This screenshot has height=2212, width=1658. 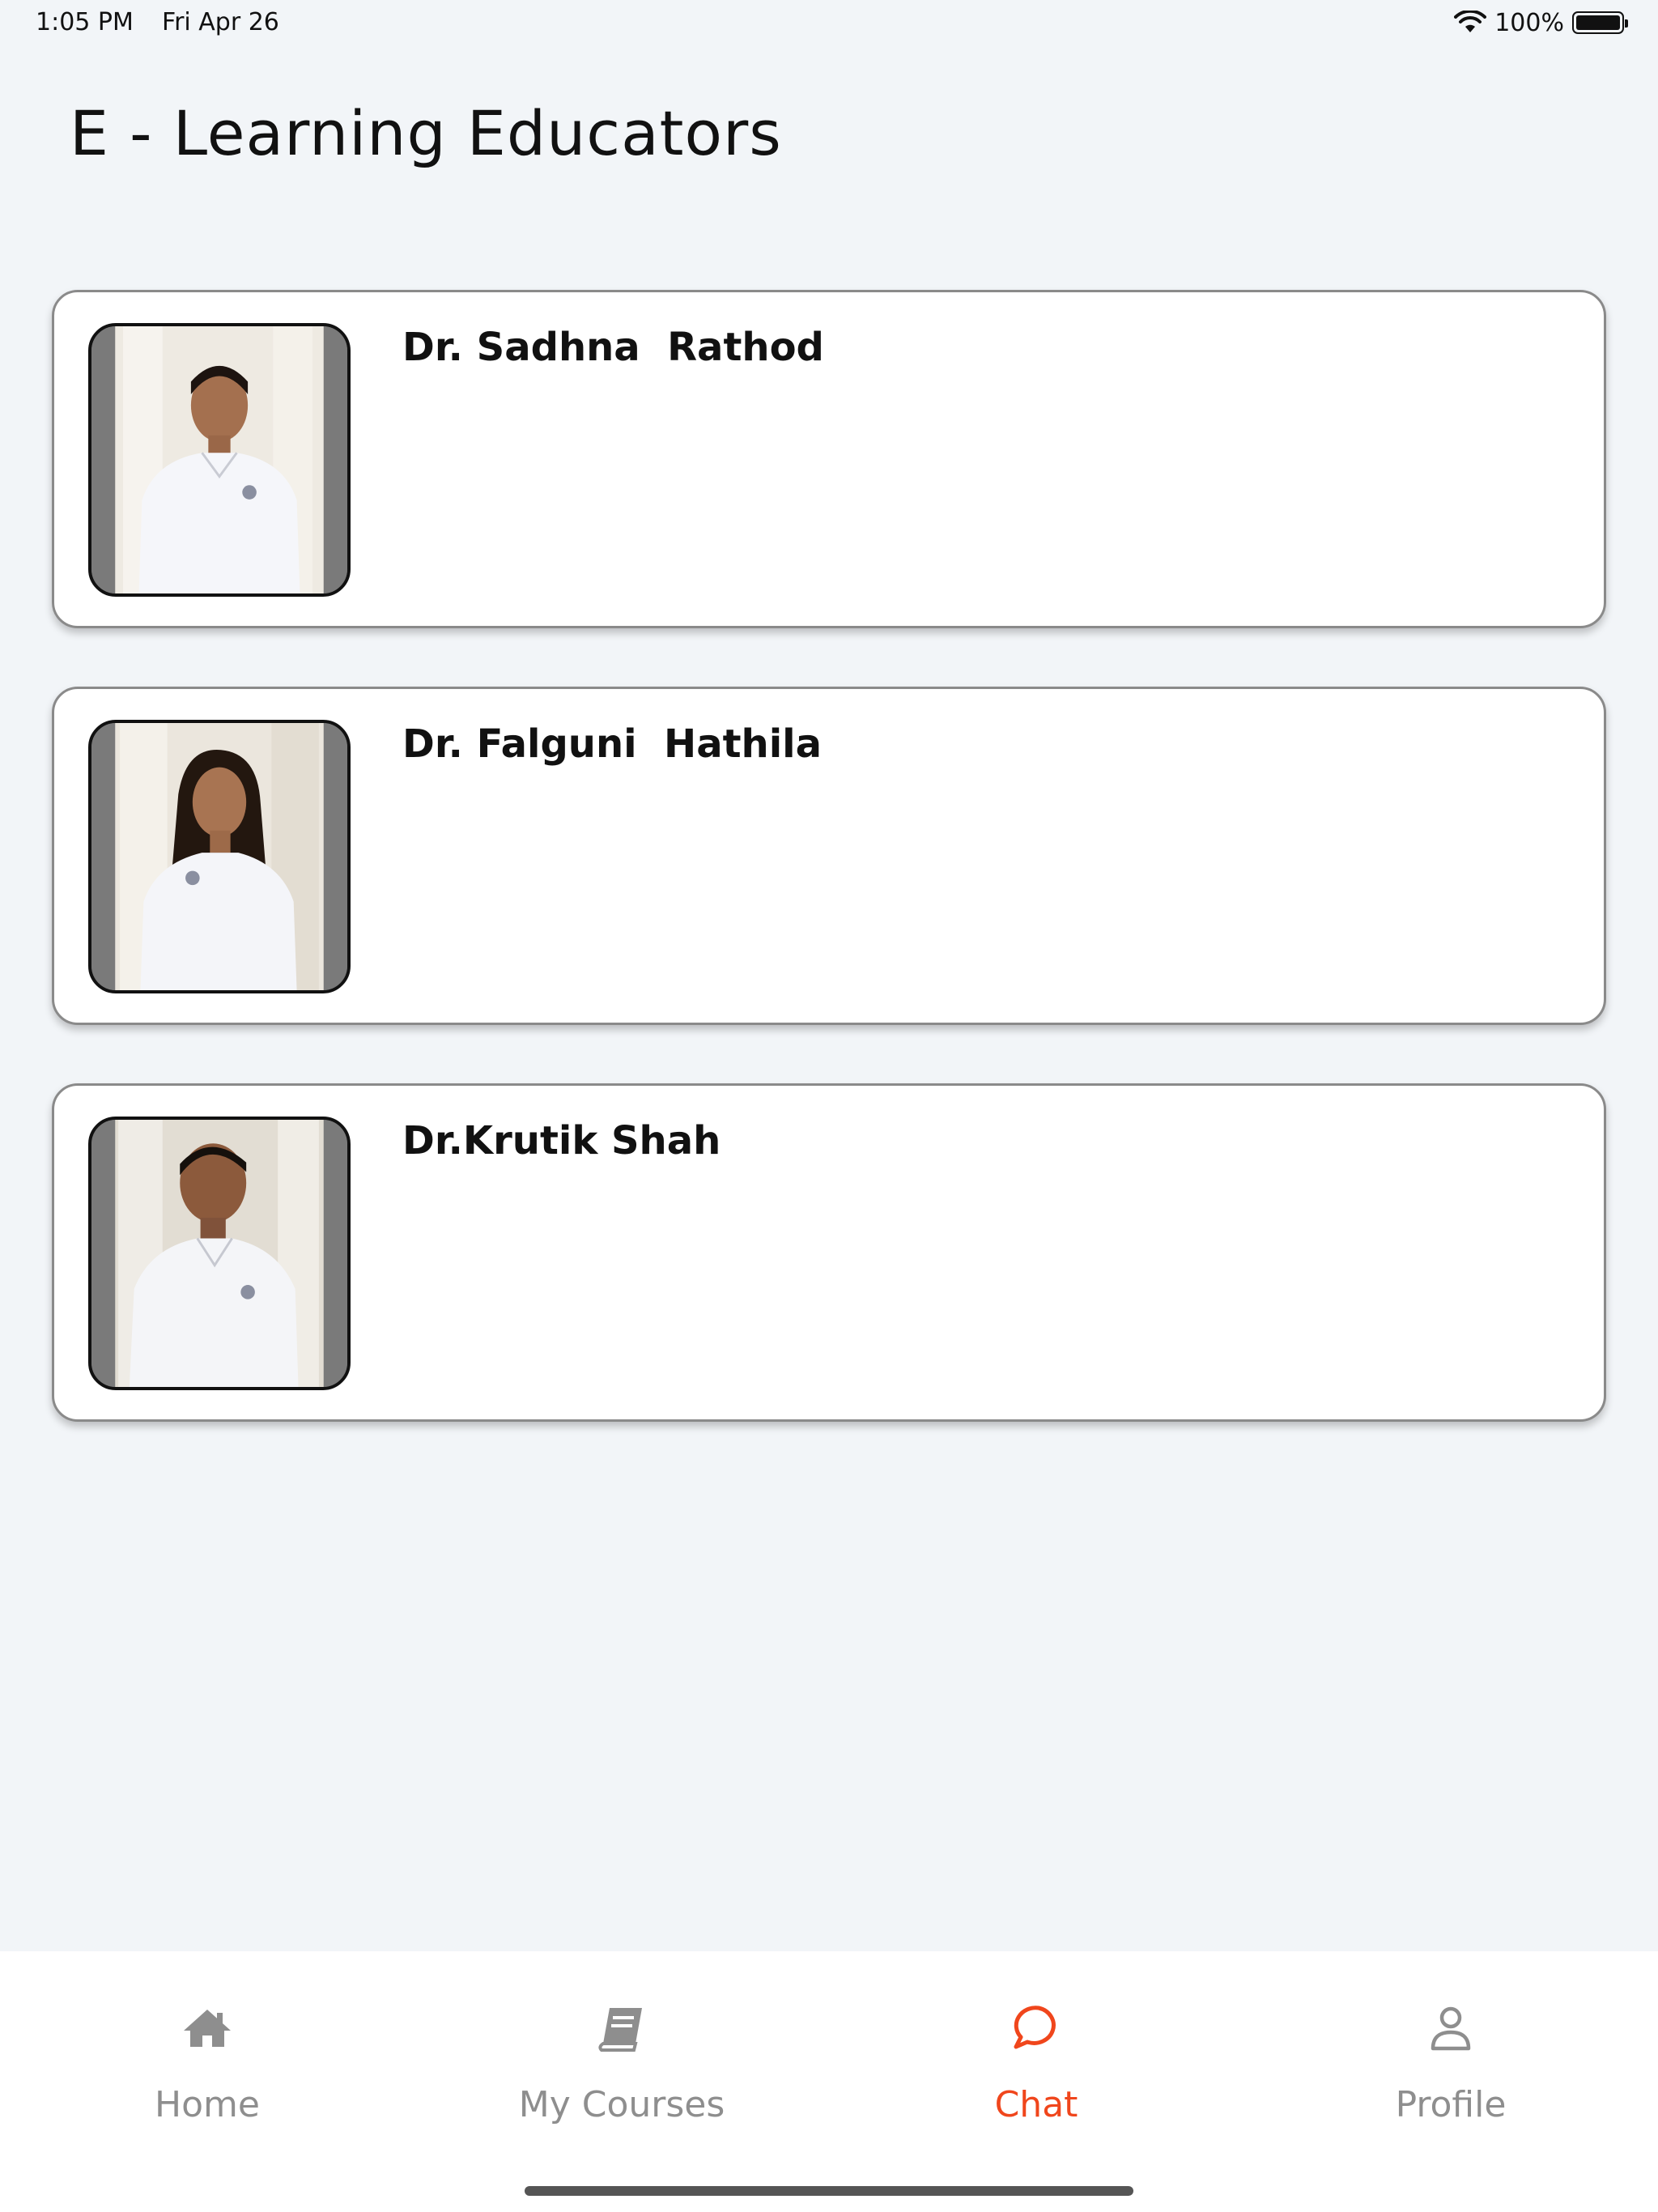 I want to click on home-icon, so click(x=207, y=2029).